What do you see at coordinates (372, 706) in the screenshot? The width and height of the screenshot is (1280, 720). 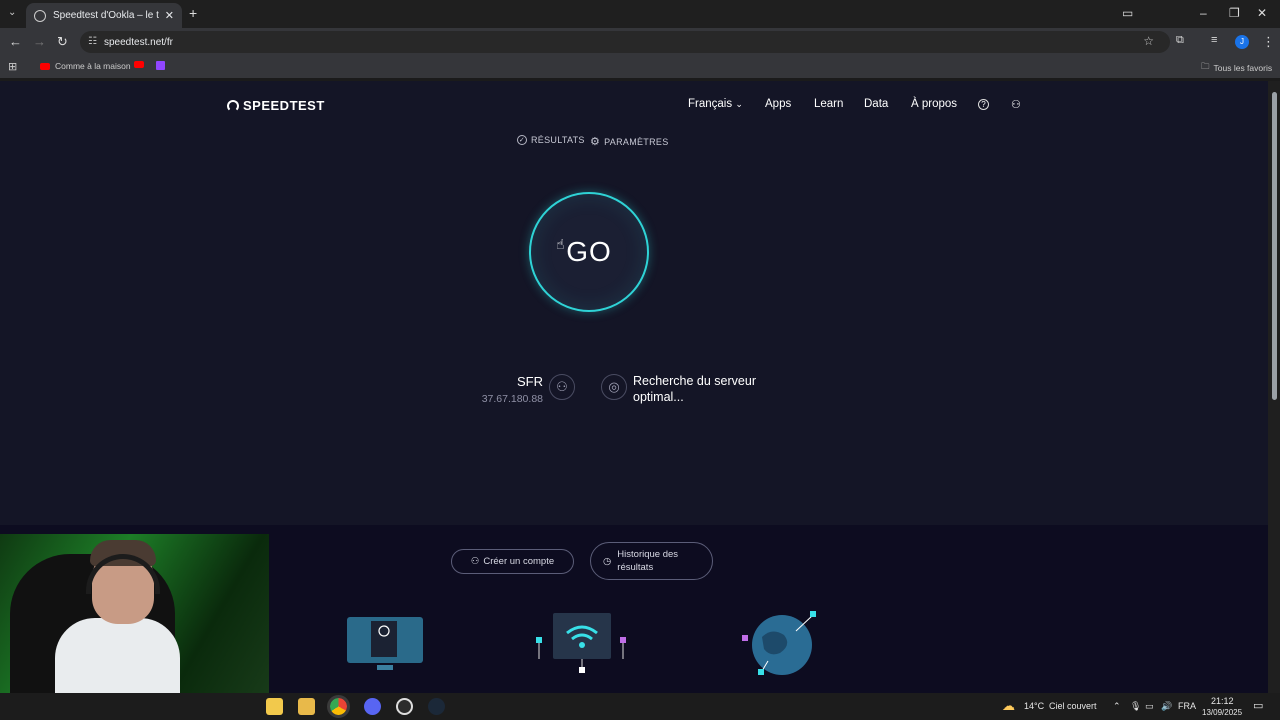 I see `discord-icon` at bounding box center [372, 706].